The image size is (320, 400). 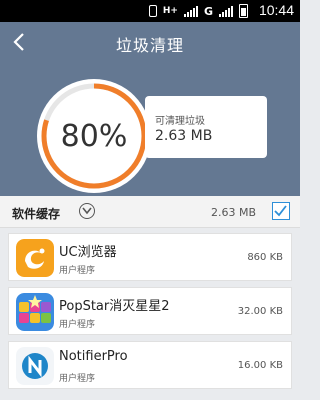 What do you see at coordinates (206, 127) in the screenshot?
I see `junk-info-card: 可清理垃圾 2.63 MB` at bounding box center [206, 127].